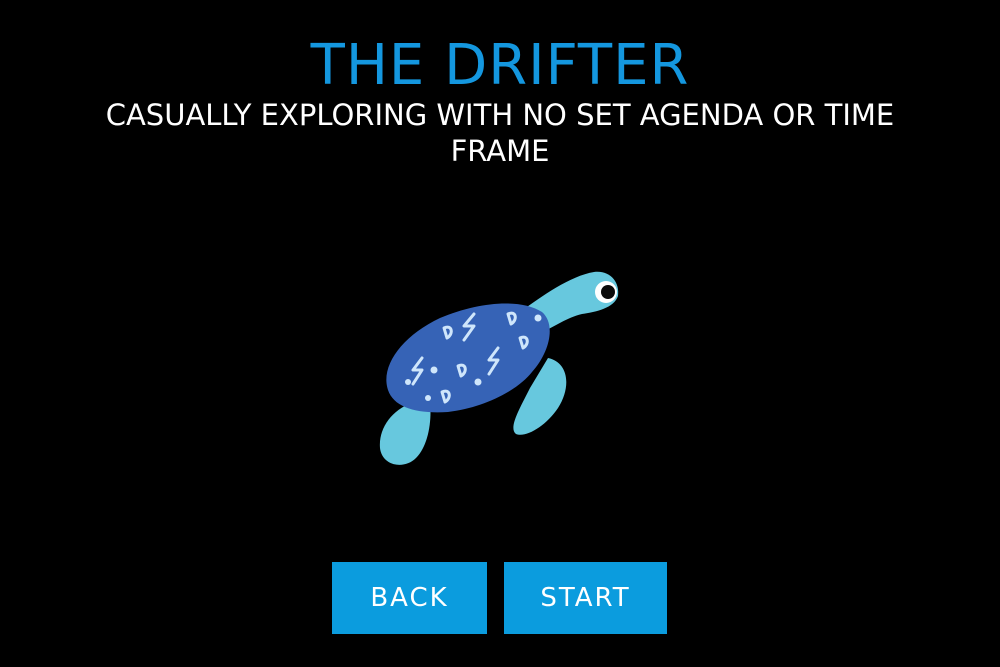  I want to click on page-title: THE DRIFTER, so click(500, 65).